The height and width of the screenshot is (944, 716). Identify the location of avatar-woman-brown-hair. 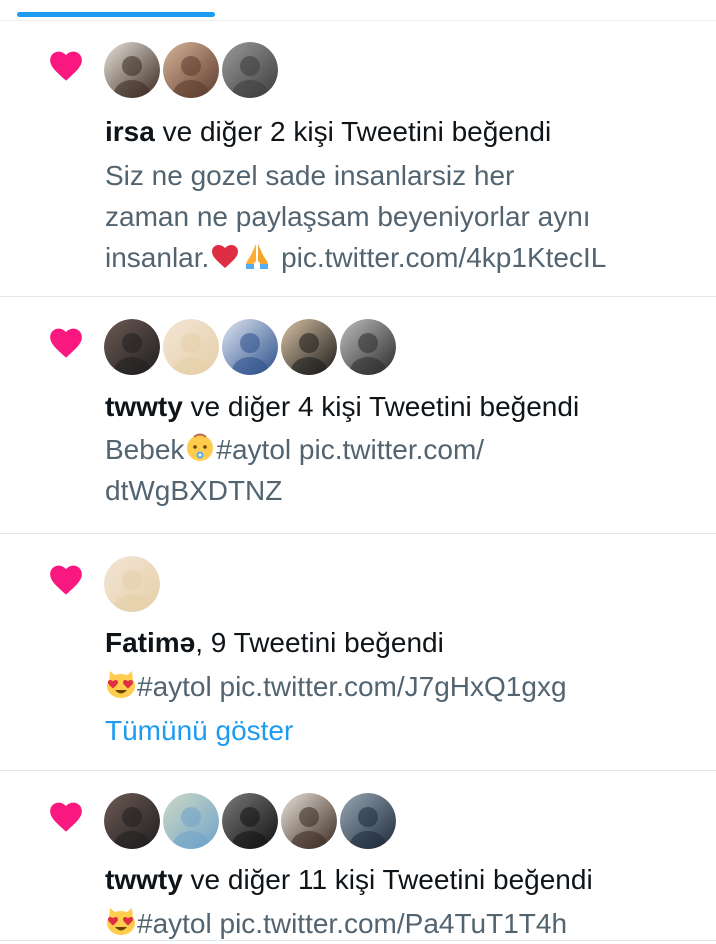
(191, 70).